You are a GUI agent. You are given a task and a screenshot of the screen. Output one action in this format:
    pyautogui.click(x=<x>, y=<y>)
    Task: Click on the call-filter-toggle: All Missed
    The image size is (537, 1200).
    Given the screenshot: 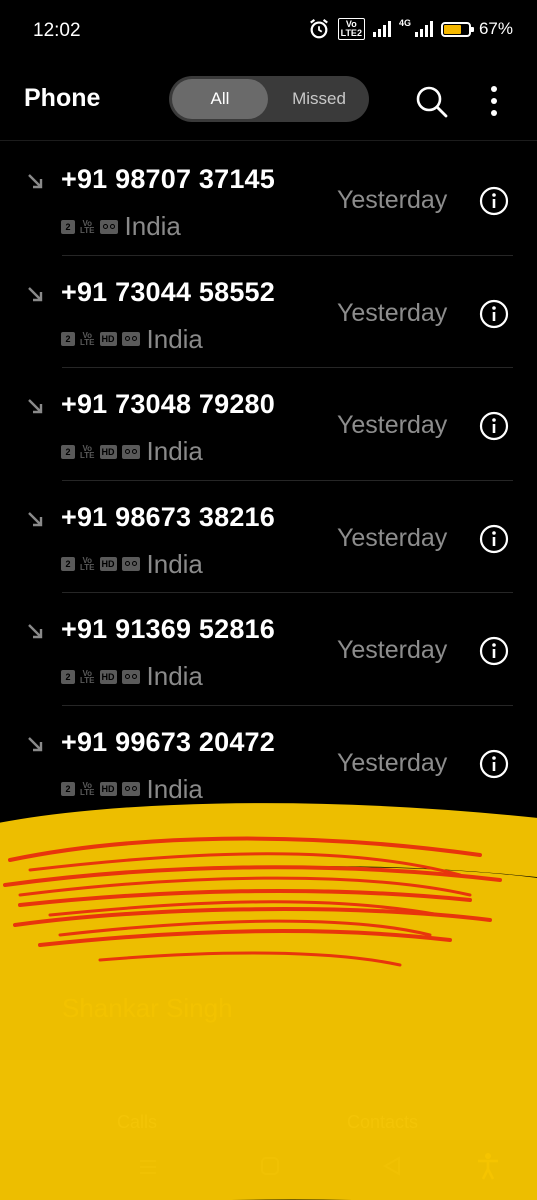 What is the action you would take?
    pyautogui.click(x=269, y=99)
    